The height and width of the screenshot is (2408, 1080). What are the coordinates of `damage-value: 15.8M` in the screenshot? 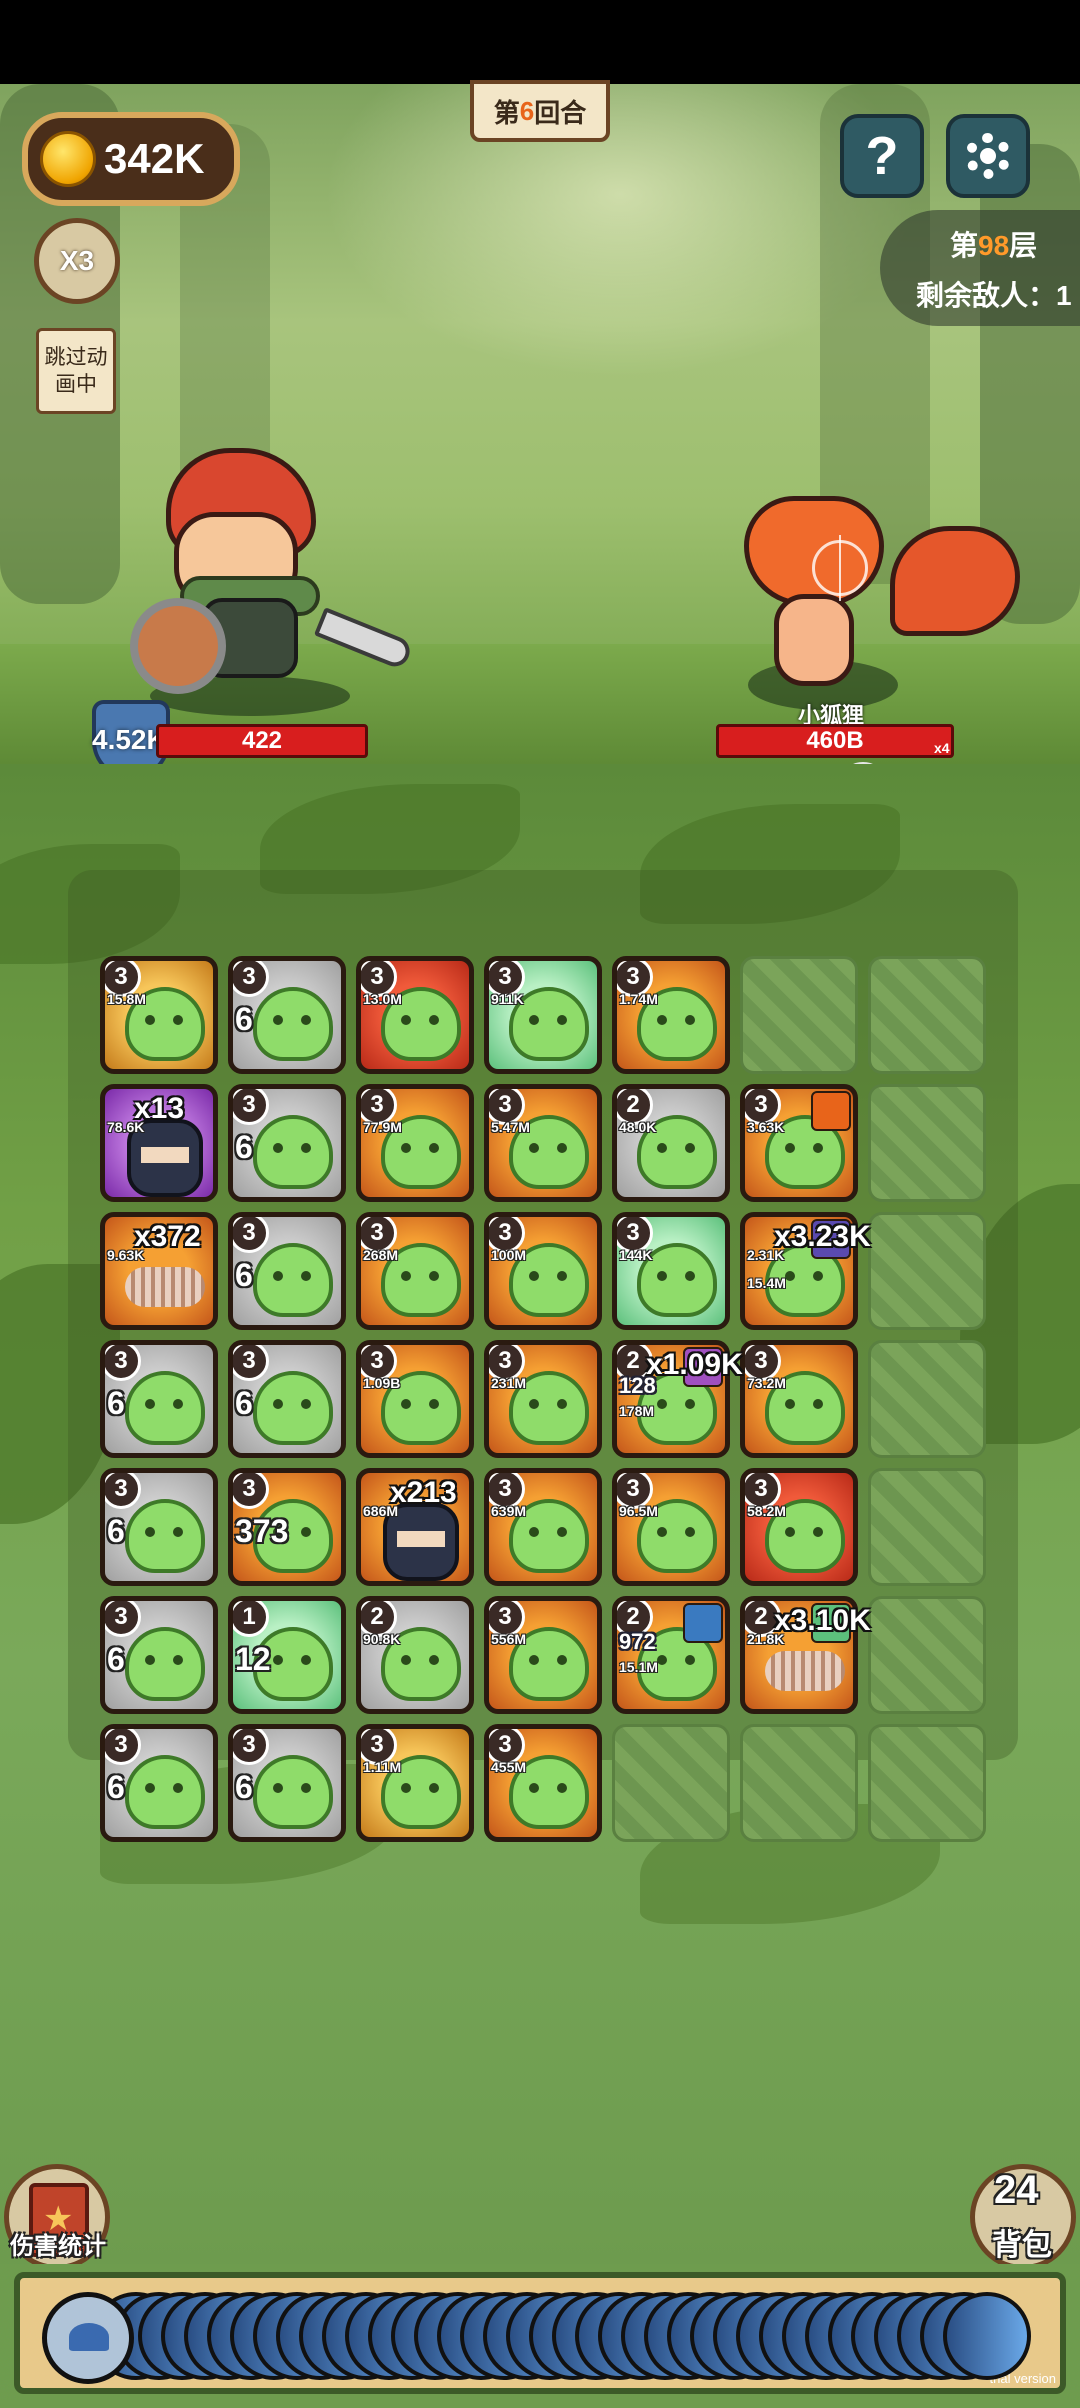 It's located at (126, 999).